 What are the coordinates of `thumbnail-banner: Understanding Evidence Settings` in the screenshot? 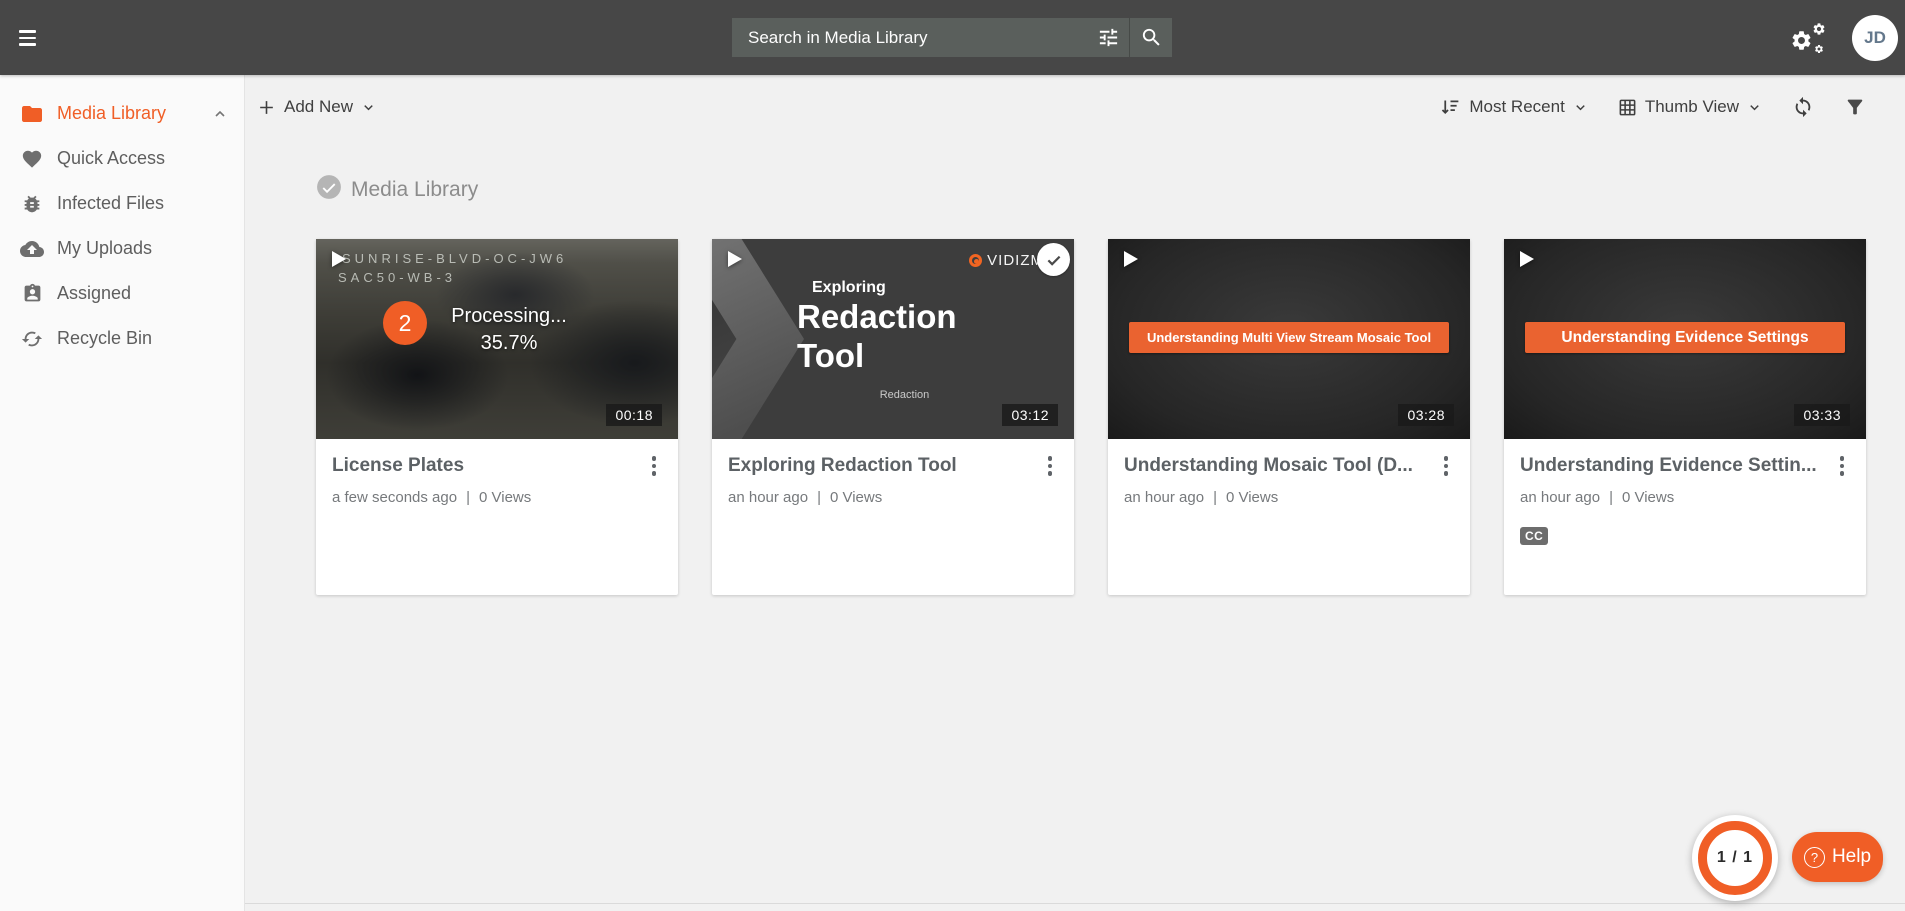 It's located at (1685, 337).